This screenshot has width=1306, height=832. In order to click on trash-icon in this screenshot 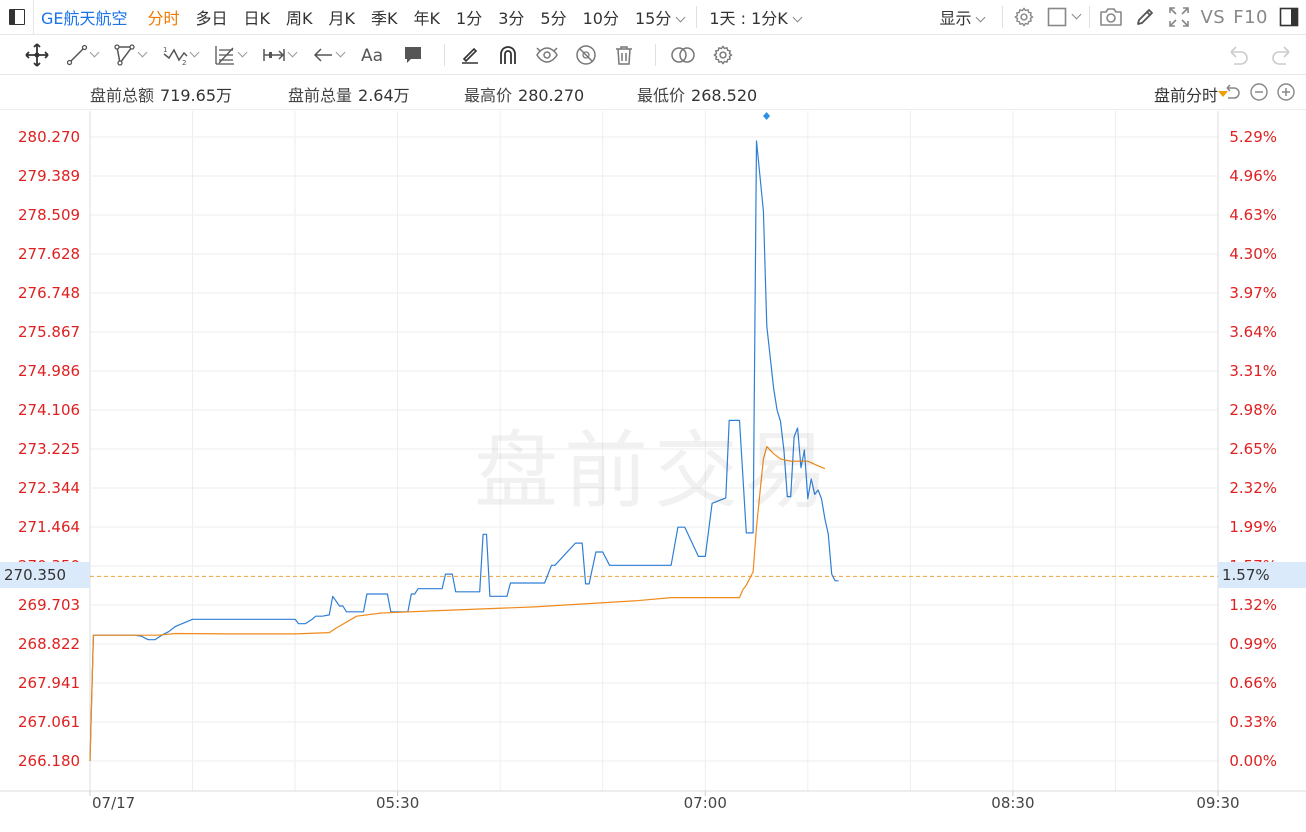, I will do `click(624, 55)`.